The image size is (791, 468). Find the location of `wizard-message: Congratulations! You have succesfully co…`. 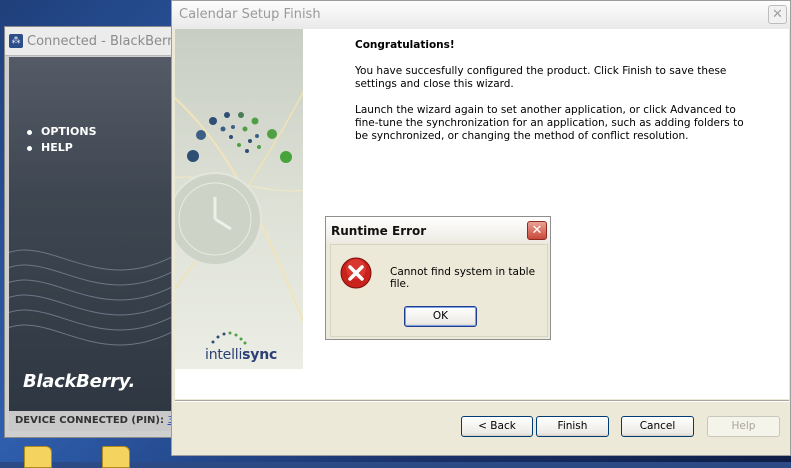

wizard-message: Congratulations! You have succesfully co… is located at coordinates (555, 97).